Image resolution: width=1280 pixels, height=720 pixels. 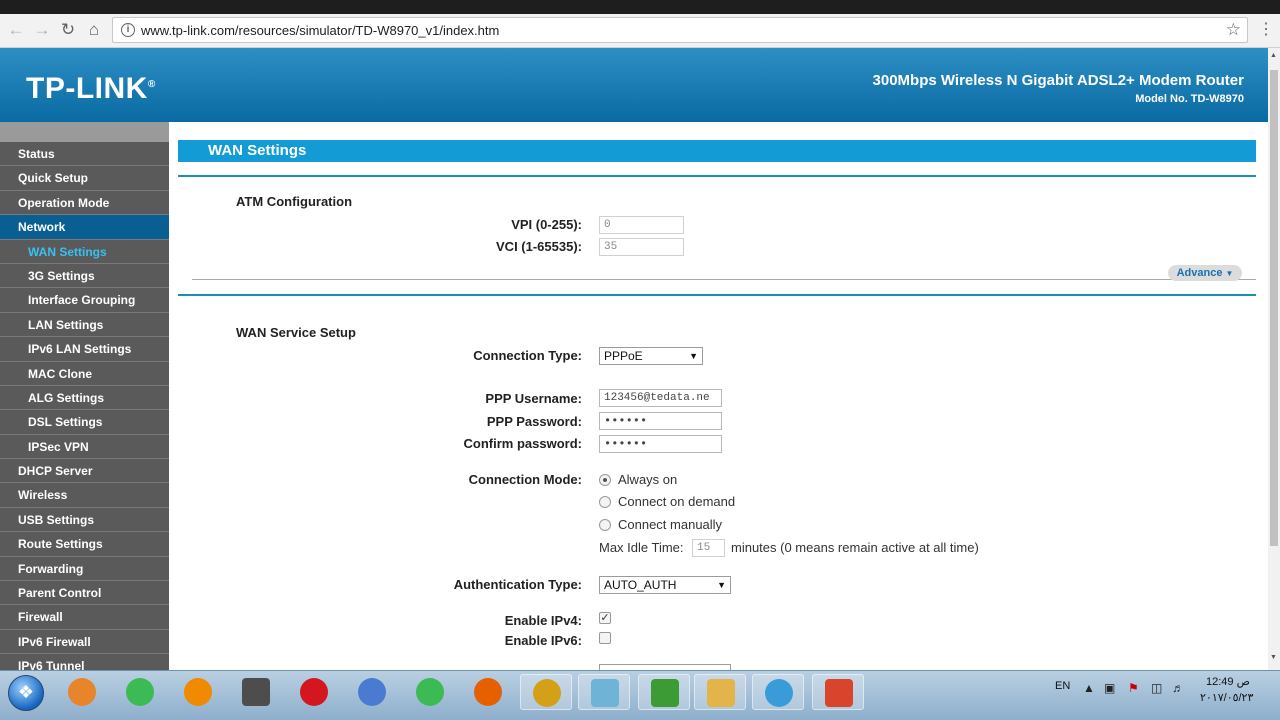 What do you see at coordinates (84, 544) in the screenshot?
I see `sidebar-item-route-settings: Route Settings` at bounding box center [84, 544].